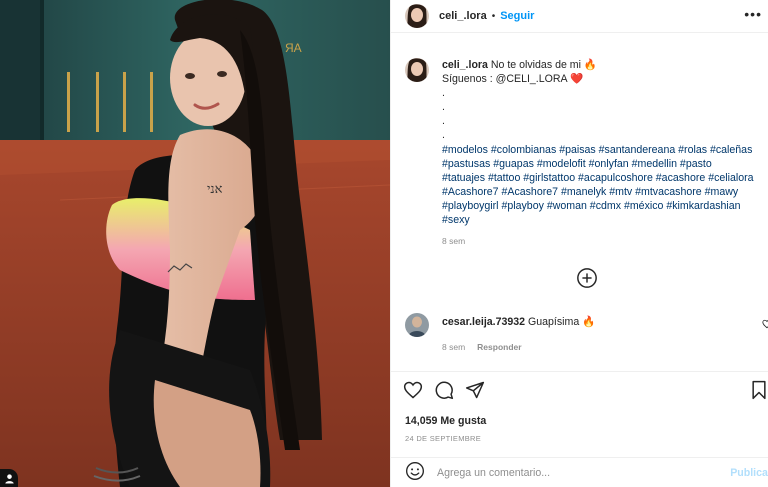  I want to click on more-horizontal-icon: •••, so click(753, 14).